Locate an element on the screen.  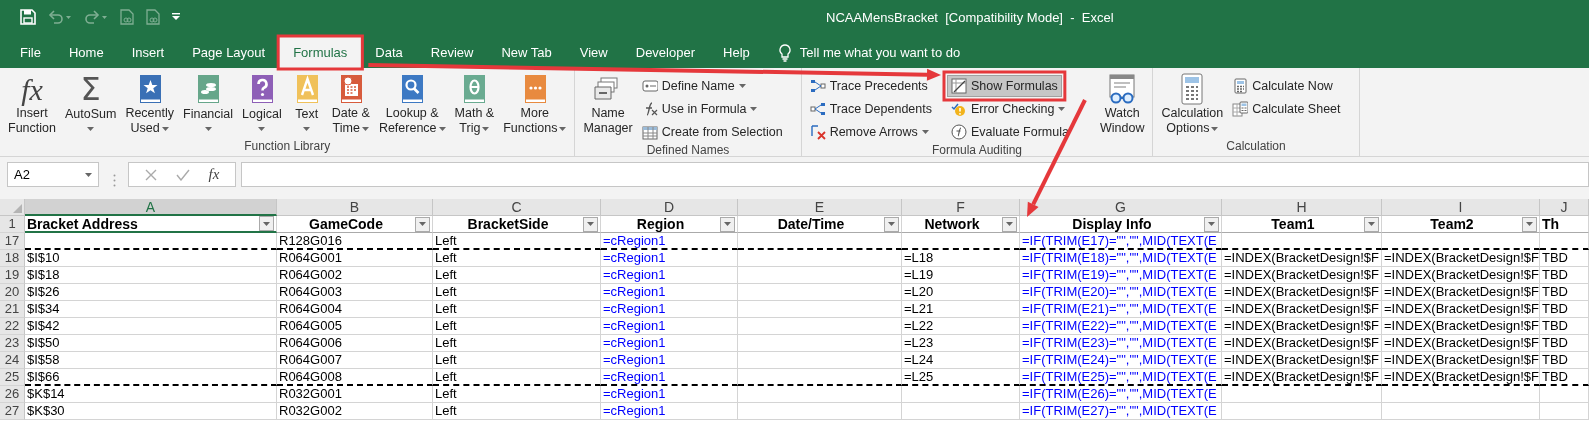
ribbon-tab: New Tab is located at coordinates (526, 52).